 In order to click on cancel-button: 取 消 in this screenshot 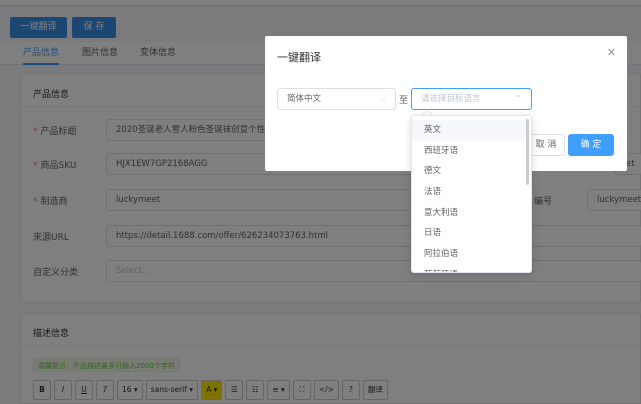, I will do `click(546, 145)`.